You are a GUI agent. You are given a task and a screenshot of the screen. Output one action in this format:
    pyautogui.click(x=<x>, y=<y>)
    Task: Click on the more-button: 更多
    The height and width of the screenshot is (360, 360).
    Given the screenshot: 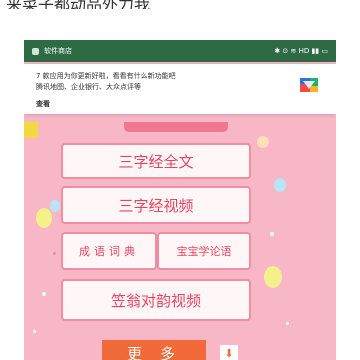 What is the action you would take?
    pyautogui.click(x=154, y=350)
    